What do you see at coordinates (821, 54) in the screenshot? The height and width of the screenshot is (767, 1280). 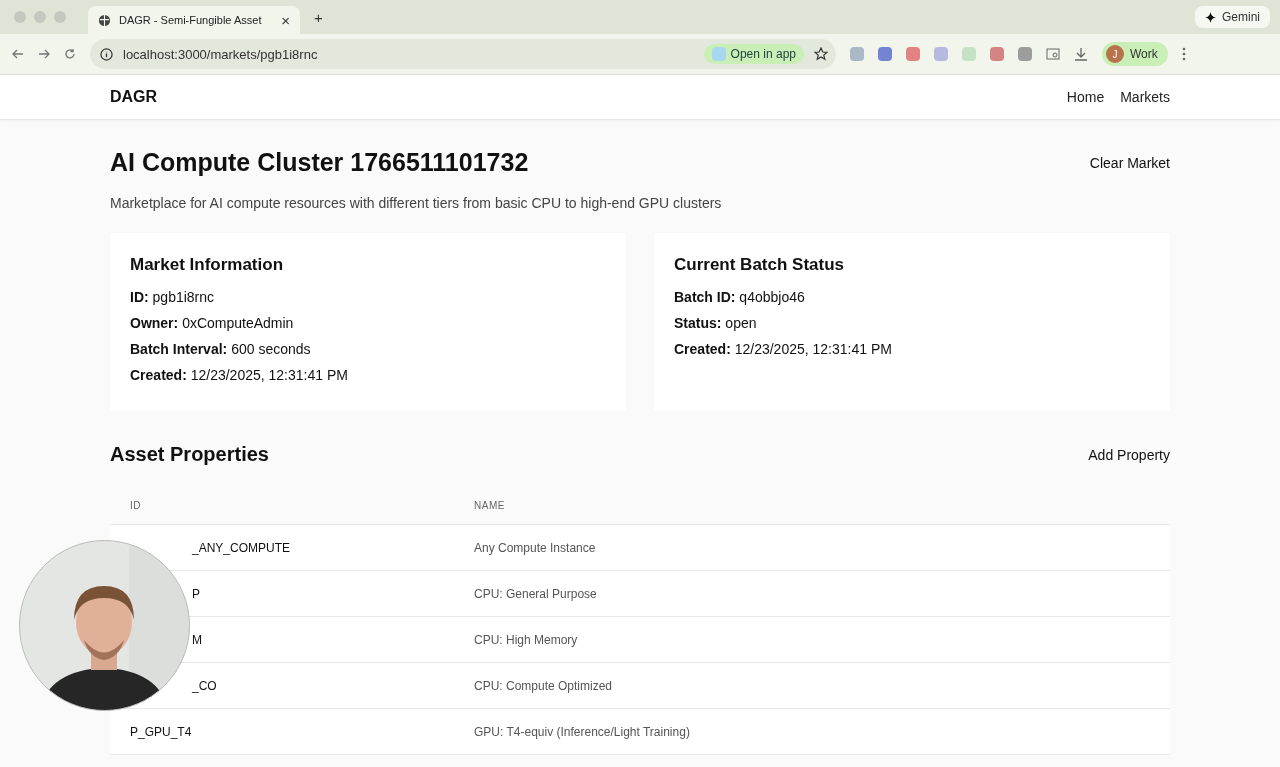 I see `star-icon` at bounding box center [821, 54].